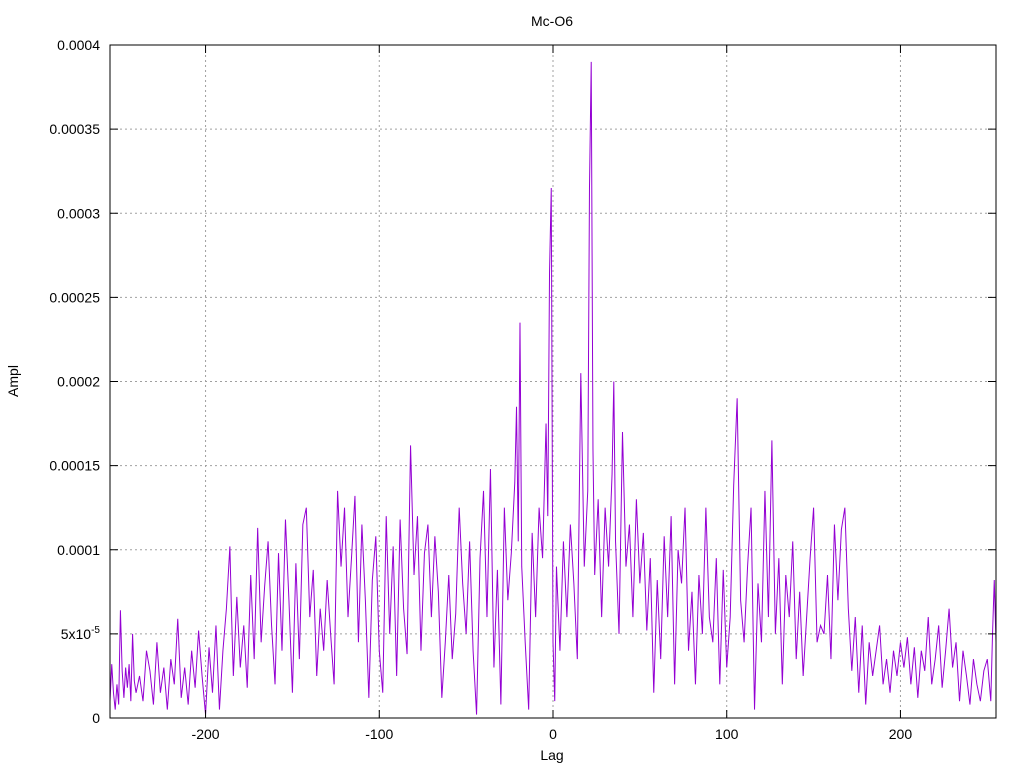 This screenshot has width=1024, height=768. I want to click on chart-title: Mc-O6, so click(552, 21).